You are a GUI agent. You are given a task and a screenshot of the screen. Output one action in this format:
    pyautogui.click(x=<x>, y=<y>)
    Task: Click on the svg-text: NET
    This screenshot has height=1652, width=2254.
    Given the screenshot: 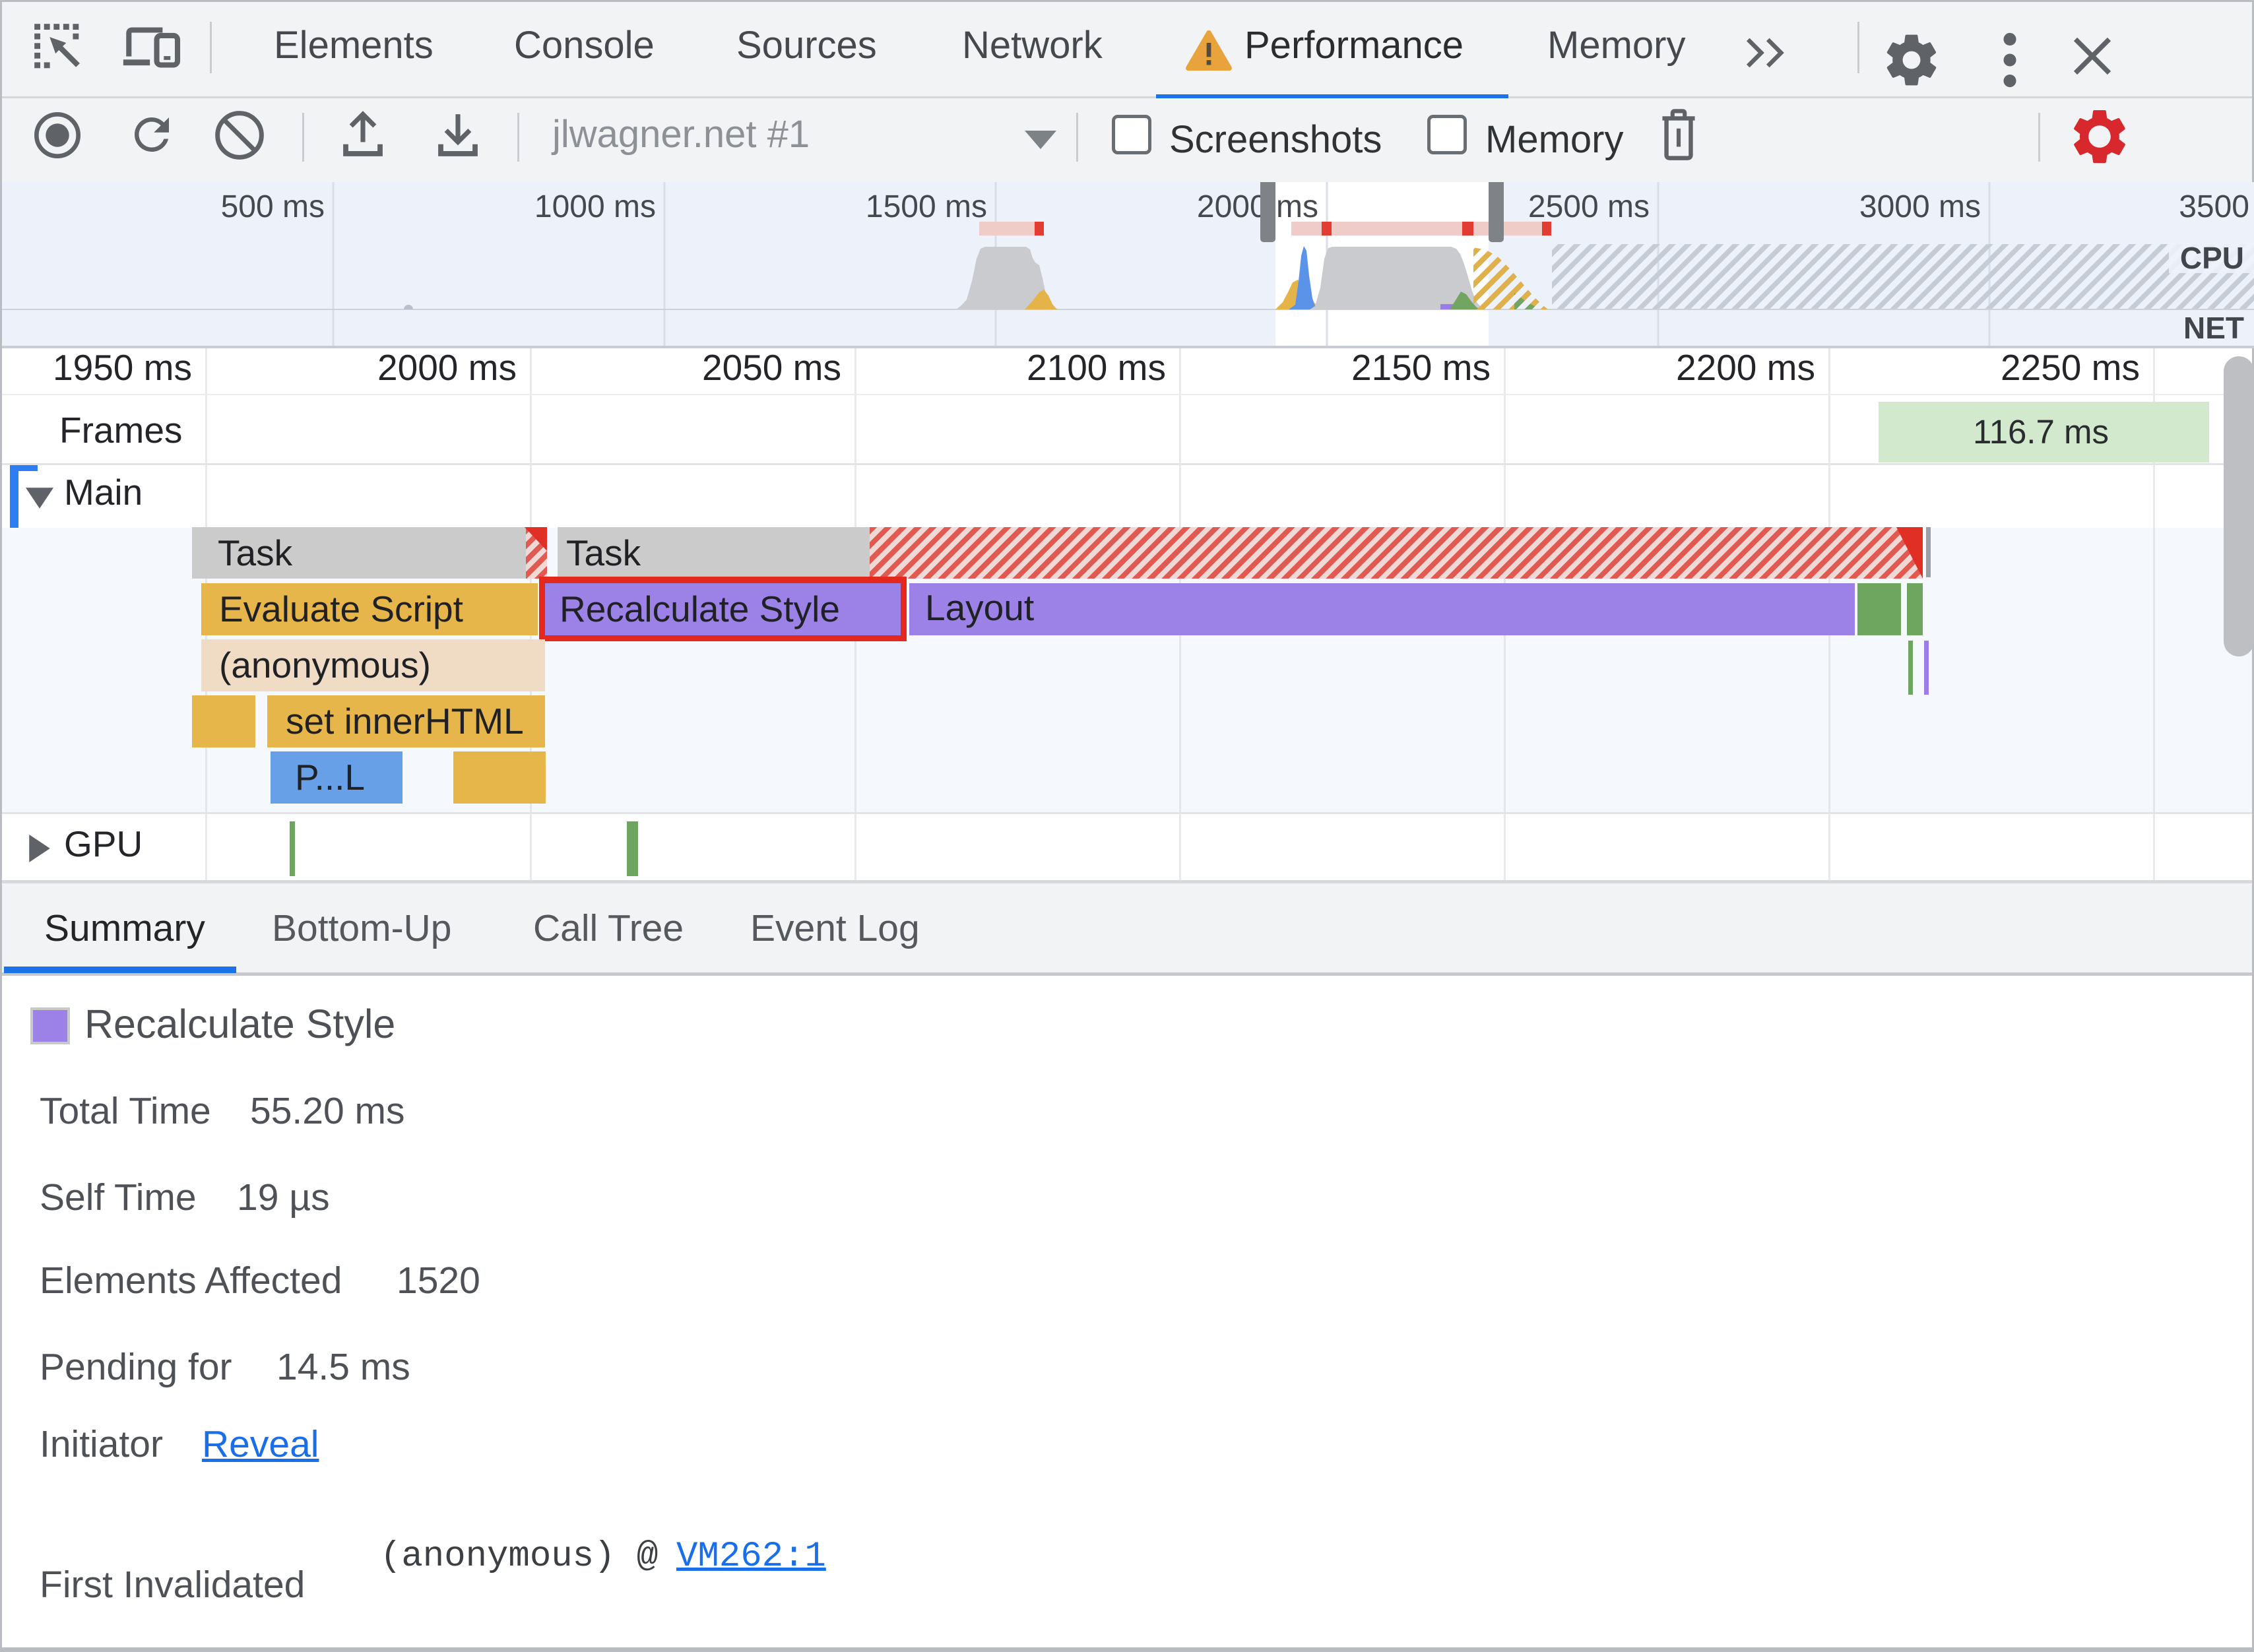 What is the action you would take?
    pyautogui.click(x=2213, y=328)
    